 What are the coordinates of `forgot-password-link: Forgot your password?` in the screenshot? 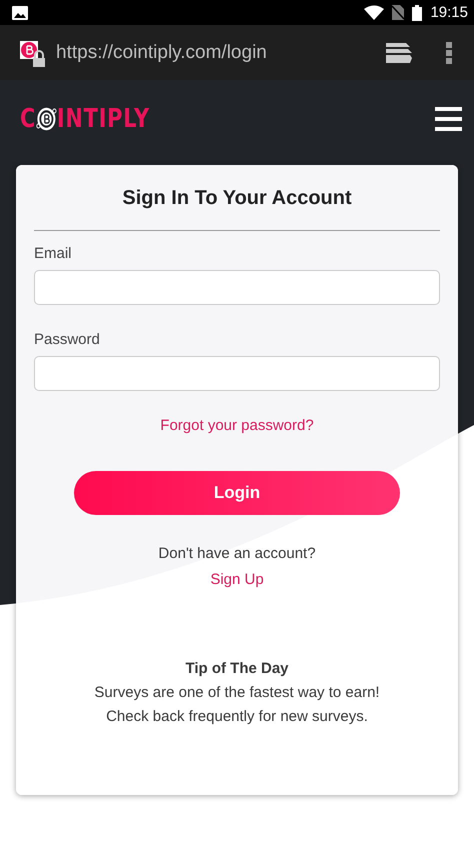 It's located at (237, 425).